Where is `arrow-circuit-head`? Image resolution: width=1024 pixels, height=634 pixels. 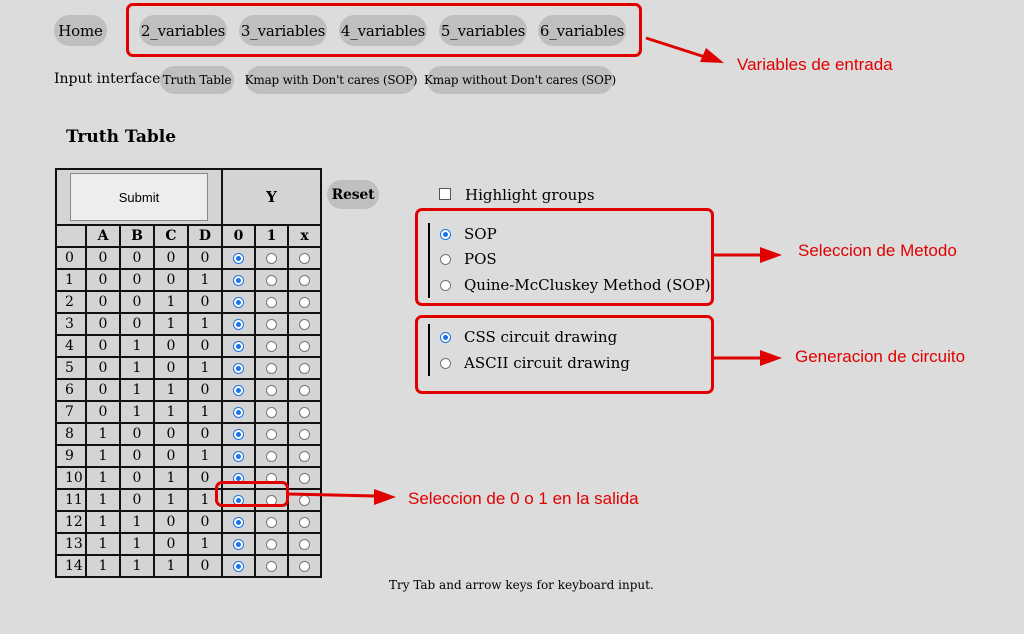
arrow-circuit-head is located at coordinates (771, 358).